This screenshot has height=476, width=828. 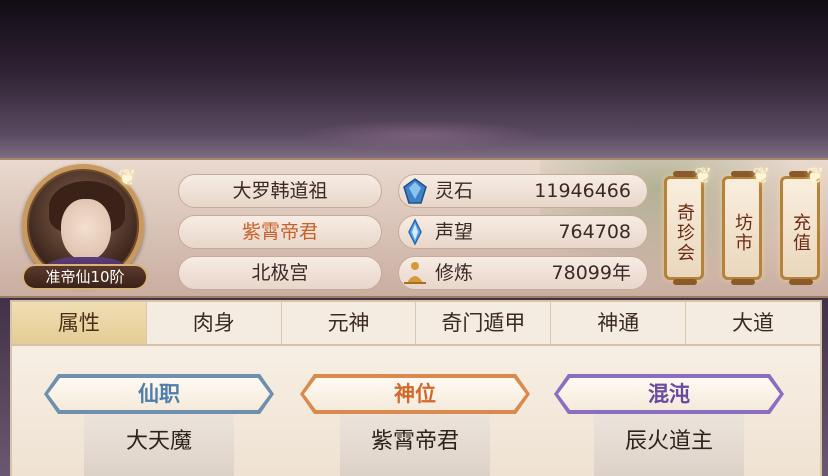 What do you see at coordinates (415, 232) in the screenshot?
I see `reputation-crystal-icon` at bounding box center [415, 232].